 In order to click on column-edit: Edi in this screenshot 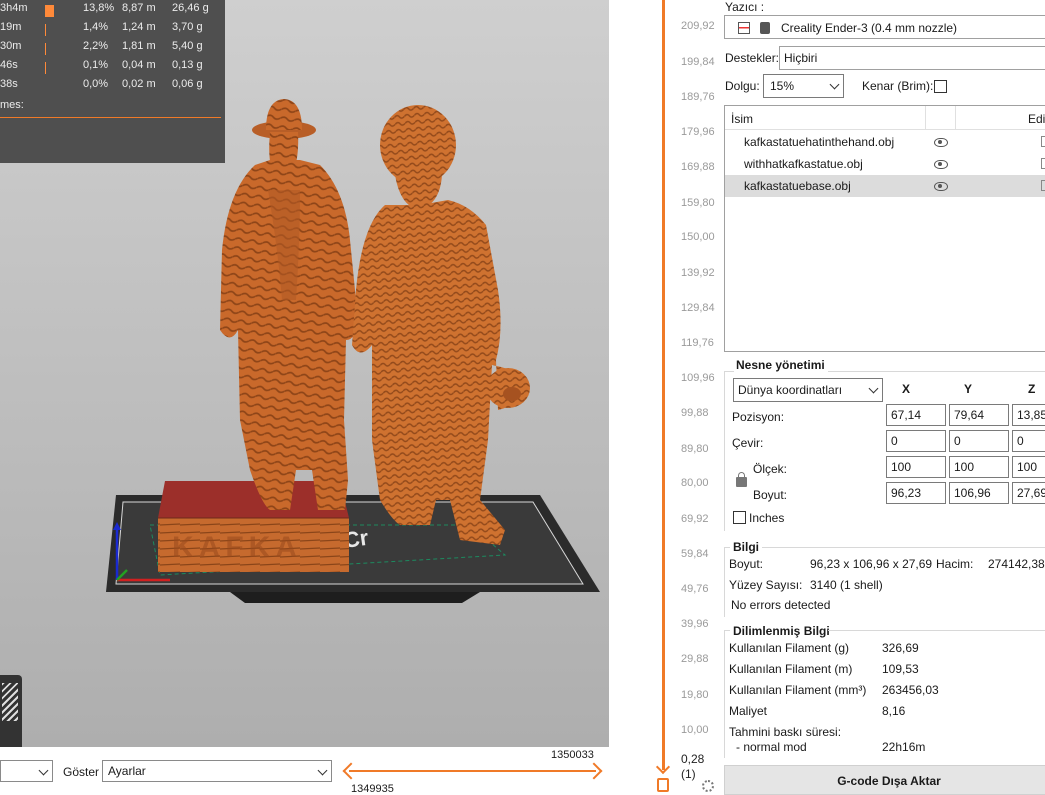, I will do `click(1036, 119)`.